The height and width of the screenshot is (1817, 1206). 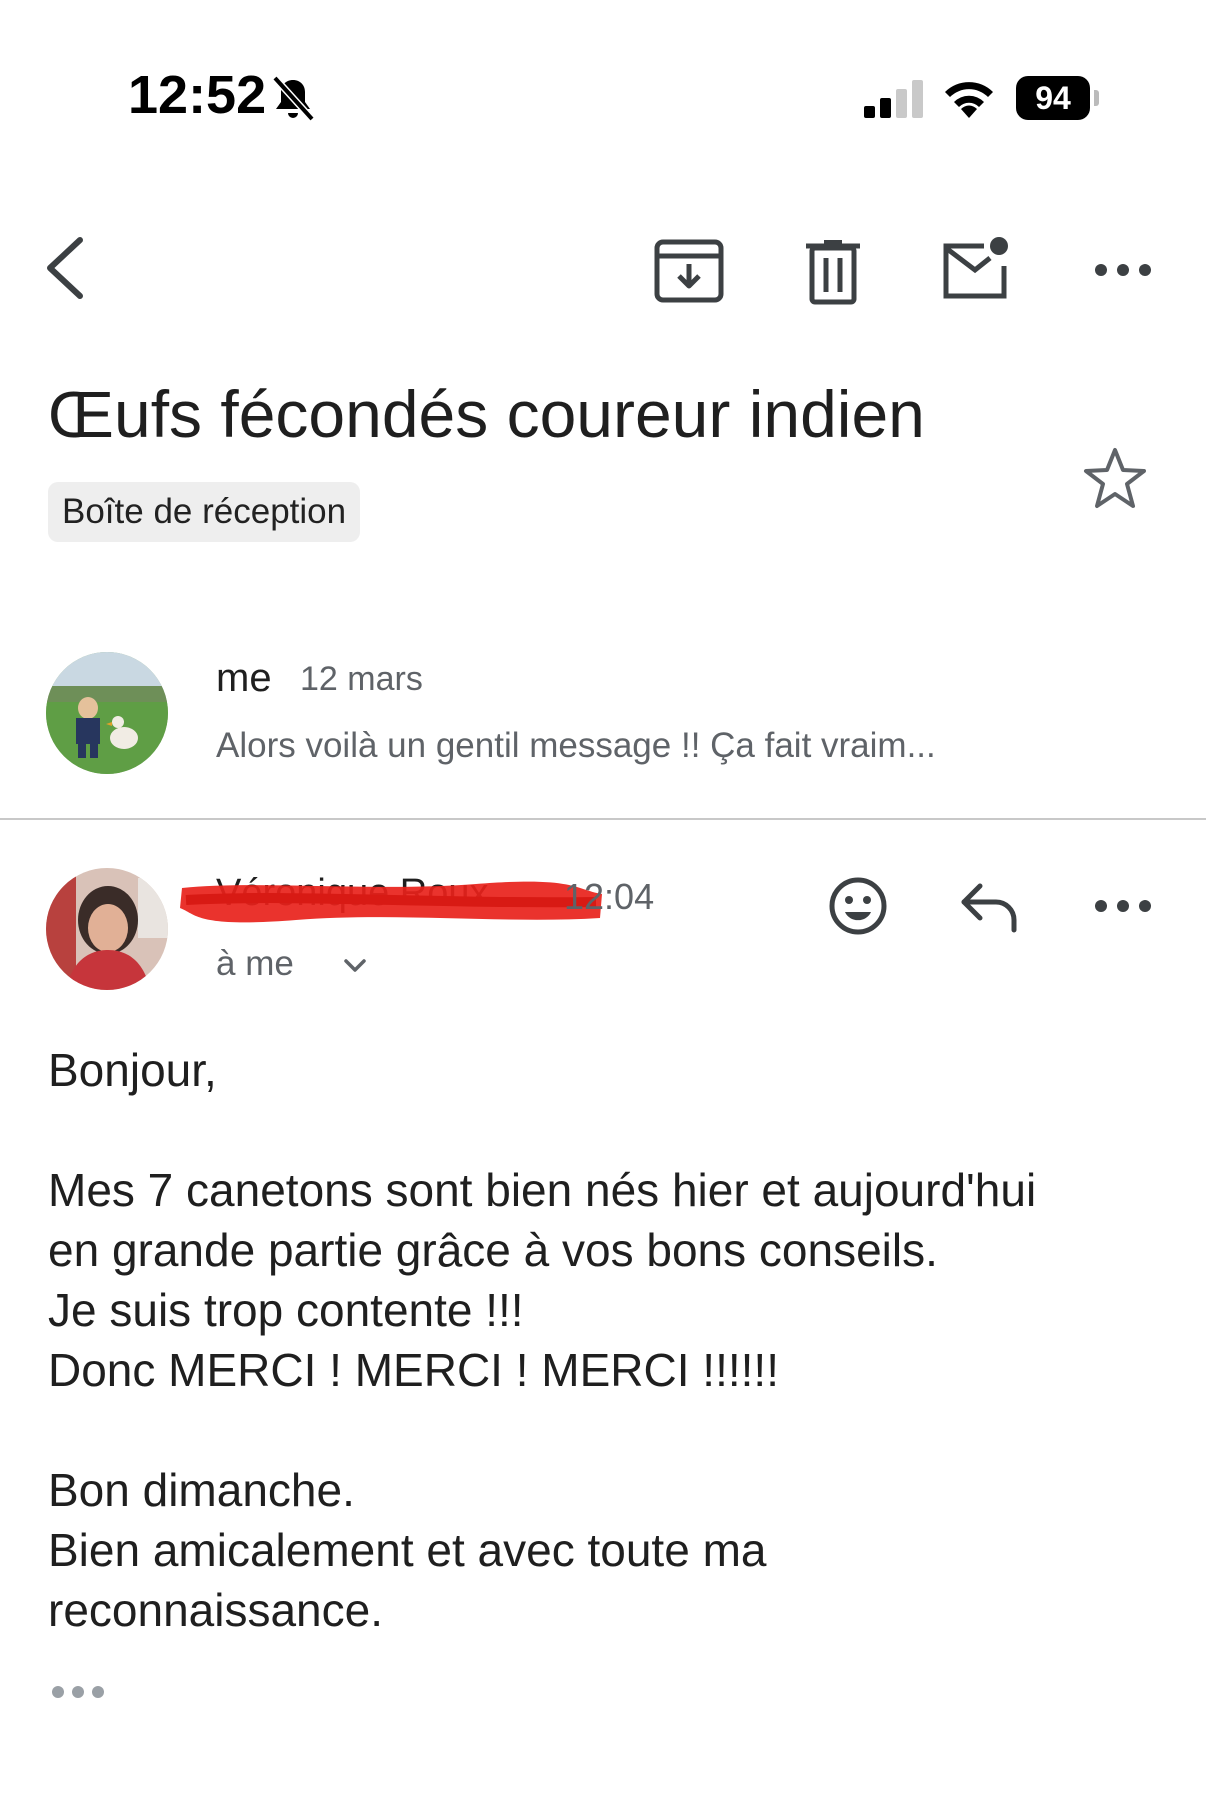 I want to click on reply-icon, so click(x=990, y=906).